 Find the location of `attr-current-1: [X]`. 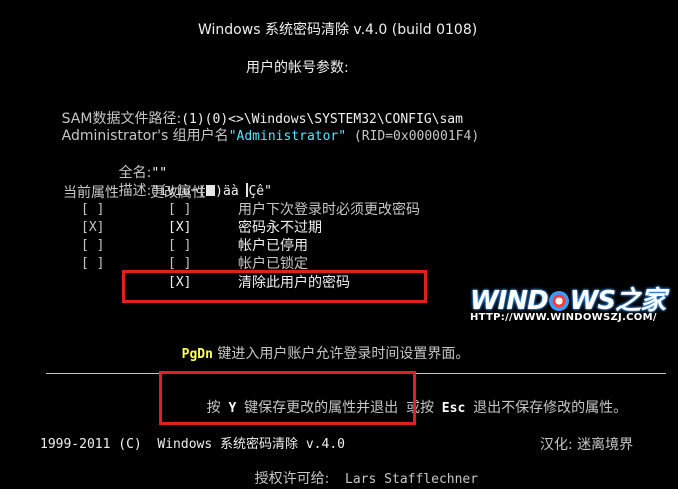

attr-current-1: [X] is located at coordinates (93, 227).